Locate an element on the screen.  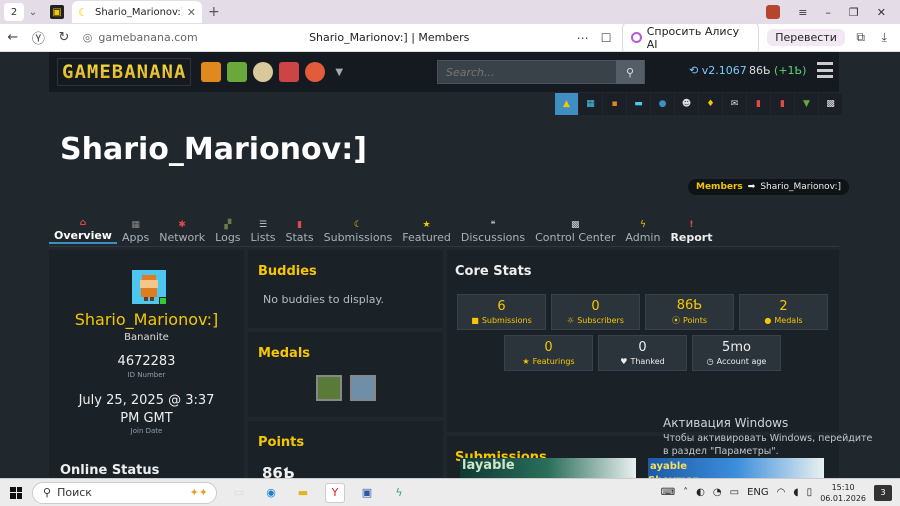
taskbar-search: ⚲ Поиск ✦✦ is located at coordinates (124, 492).